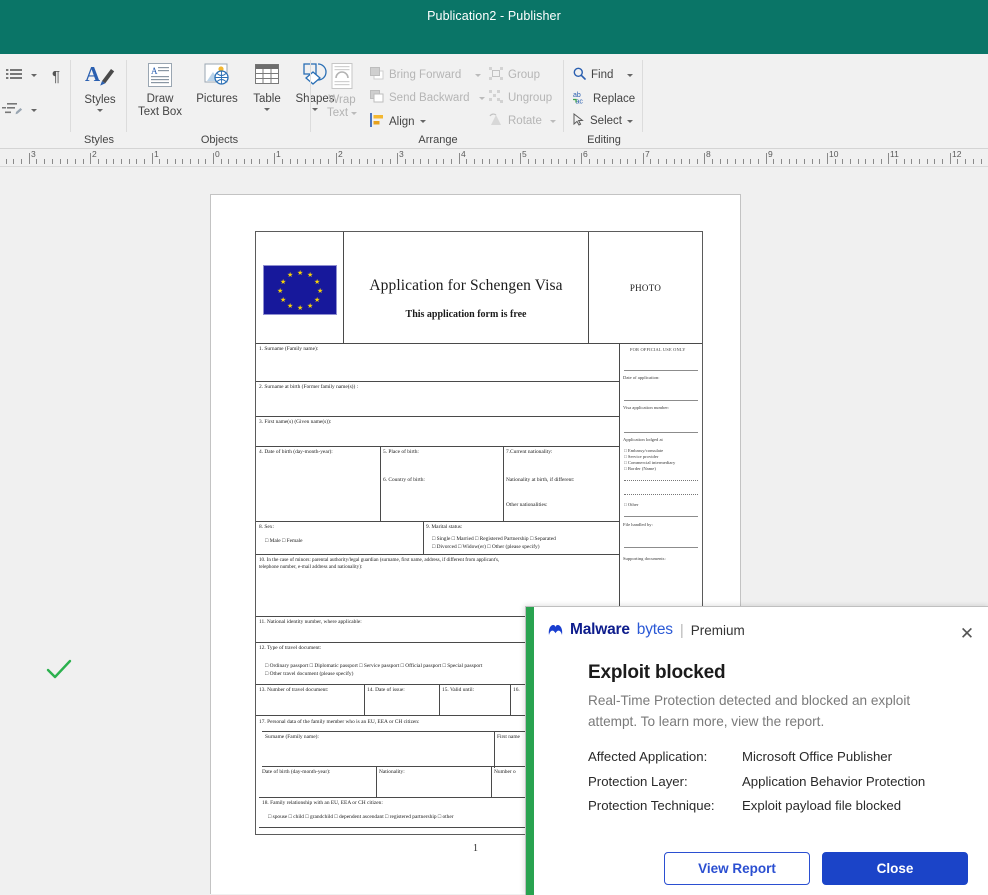 The width and height of the screenshot is (988, 895). Describe the element at coordinates (94, 154) in the screenshot. I see `ruler-label: 2` at that location.